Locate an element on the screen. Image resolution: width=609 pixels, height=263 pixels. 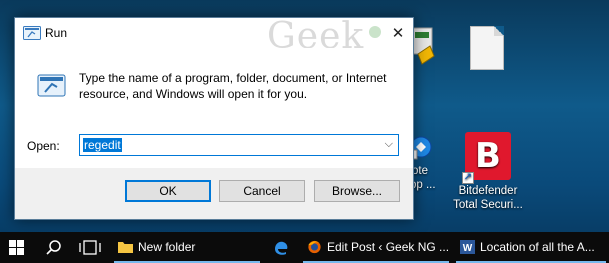
ok-button: OK is located at coordinates (168, 191).